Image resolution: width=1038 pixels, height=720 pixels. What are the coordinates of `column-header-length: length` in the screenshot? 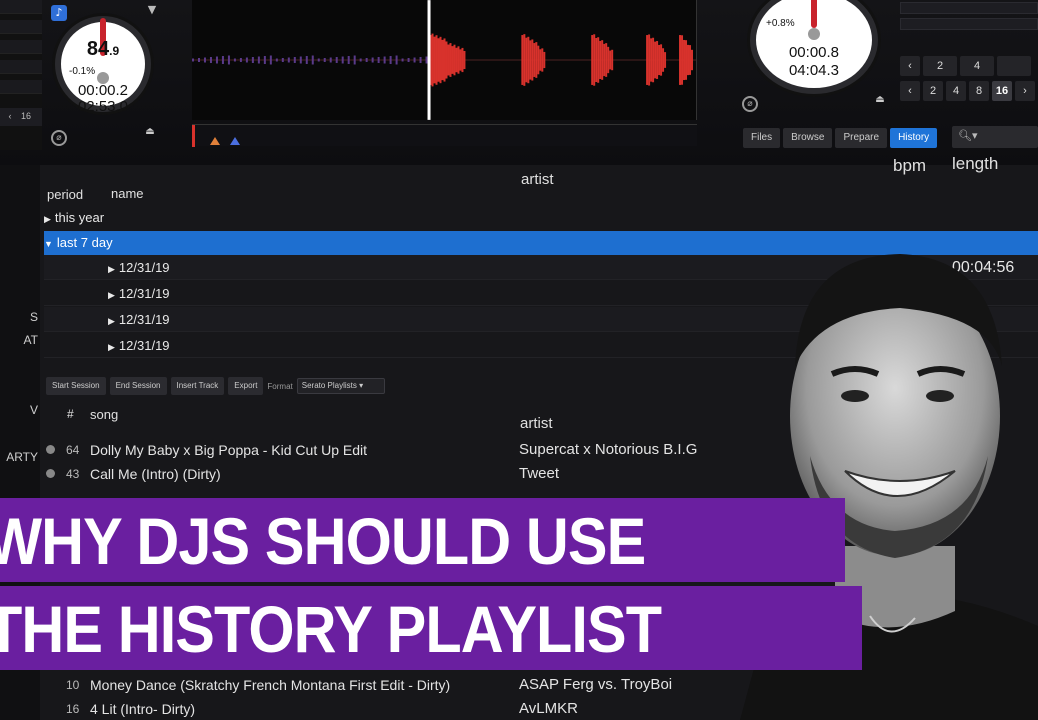 It's located at (975, 164).